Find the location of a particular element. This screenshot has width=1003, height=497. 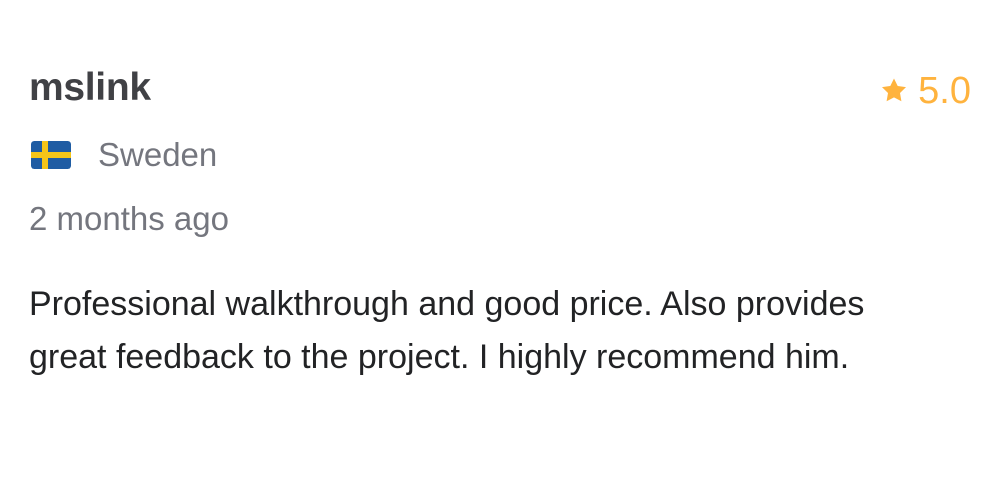

country-name: Sweden is located at coordinates (158, 154).